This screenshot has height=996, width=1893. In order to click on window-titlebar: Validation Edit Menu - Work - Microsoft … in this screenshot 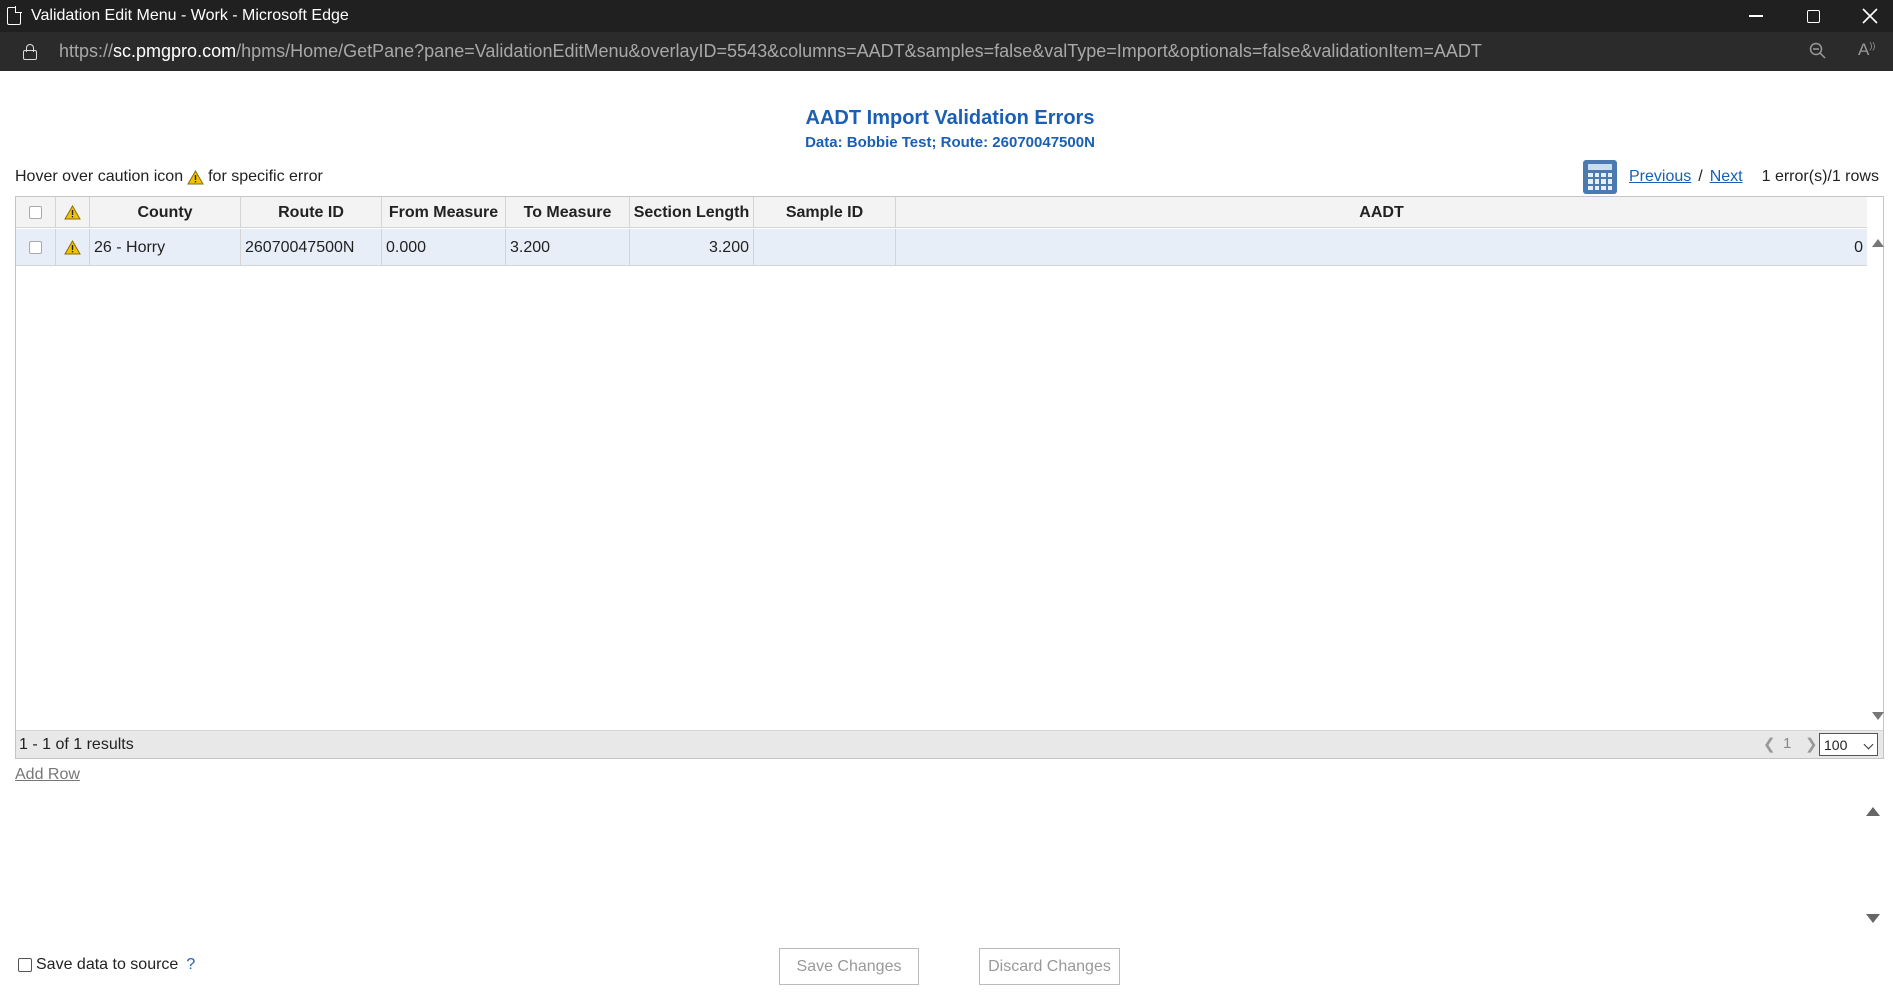, I will do `click(946, 16)`.